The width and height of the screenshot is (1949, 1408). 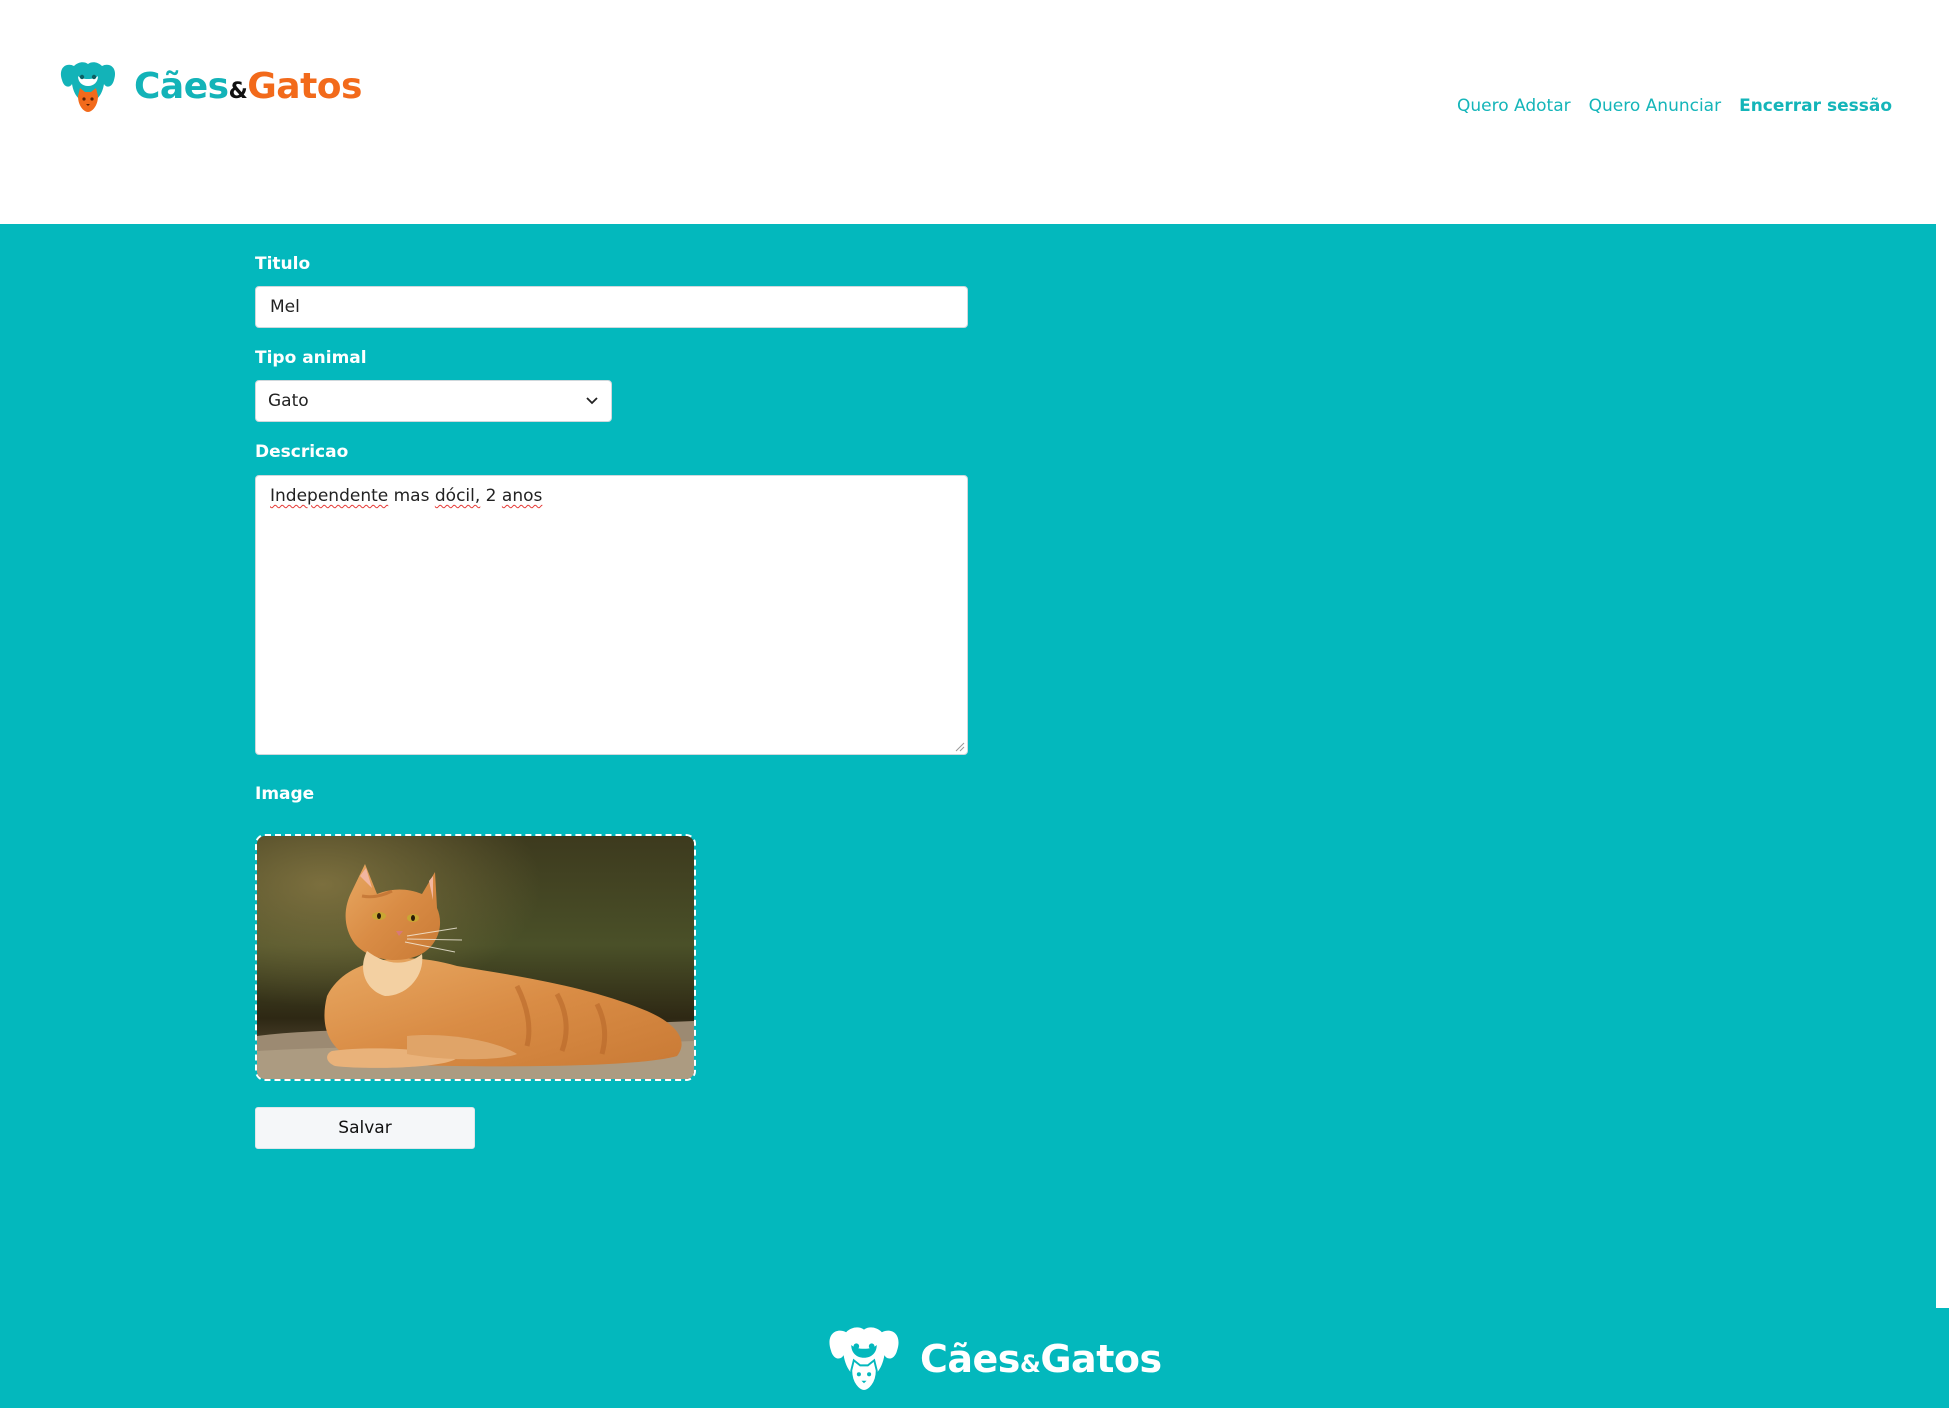 I want to click on chevron-down-icon, so click(x=592, y=401).